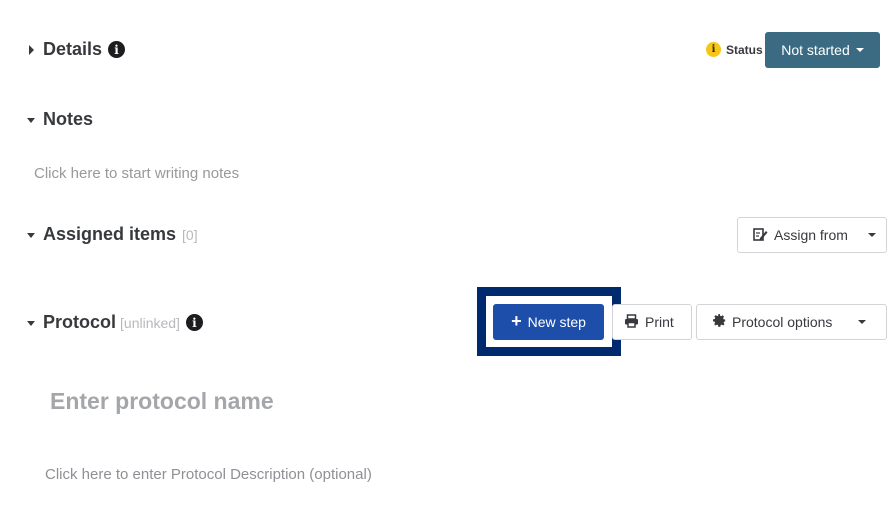 The height and width of the screenshot is (528, 895). Describe the element at coordinates (782, 322) in the screenshot. I see `protocol-options-label: Protocol options` at that location.